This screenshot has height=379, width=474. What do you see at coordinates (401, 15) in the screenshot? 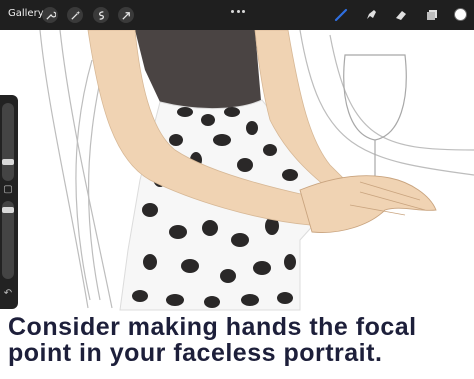
I see `eraser-icon` at bounding box center [401, 15].